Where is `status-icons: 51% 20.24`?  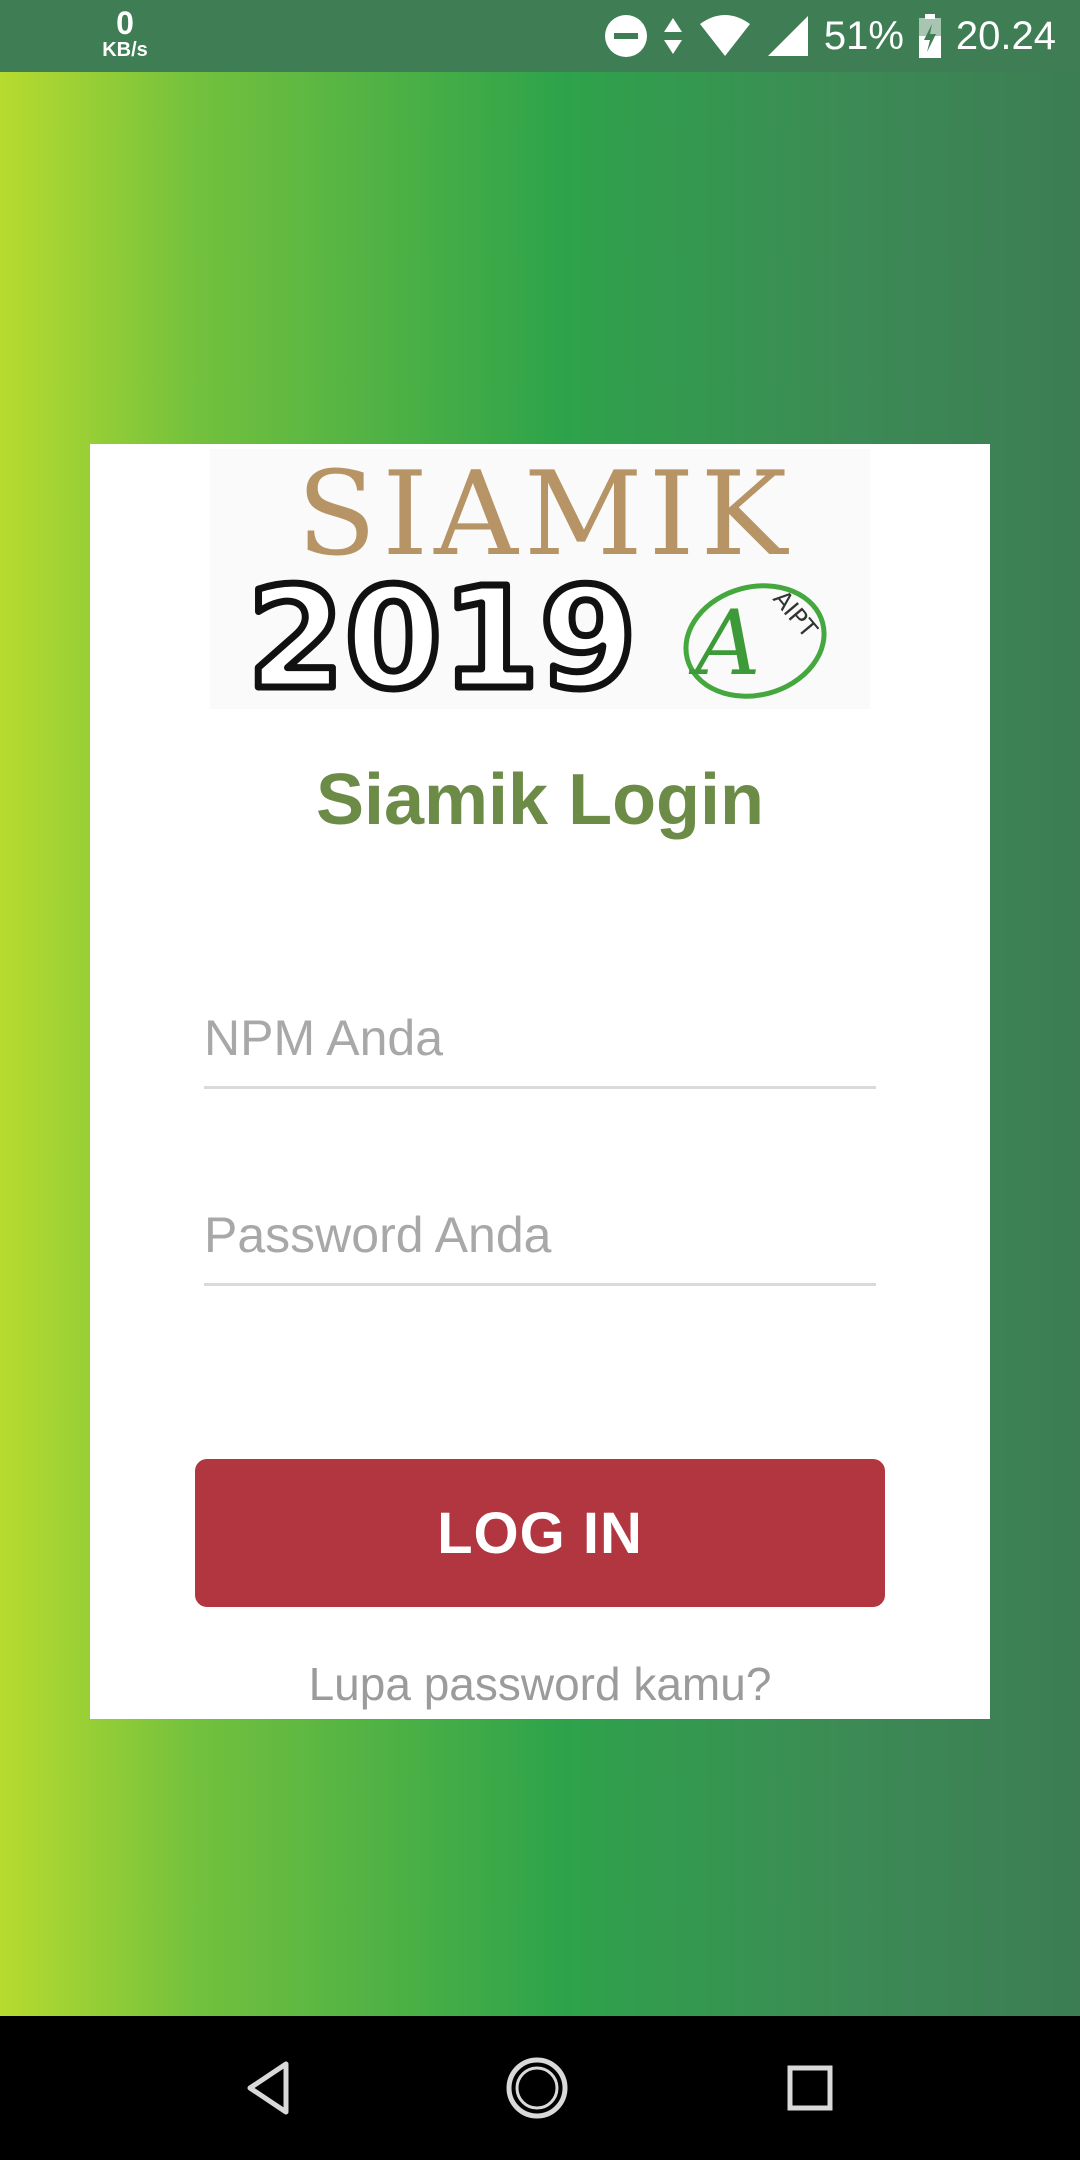 status-icons: 51% 20.24 is located at coordinates (823, 36).